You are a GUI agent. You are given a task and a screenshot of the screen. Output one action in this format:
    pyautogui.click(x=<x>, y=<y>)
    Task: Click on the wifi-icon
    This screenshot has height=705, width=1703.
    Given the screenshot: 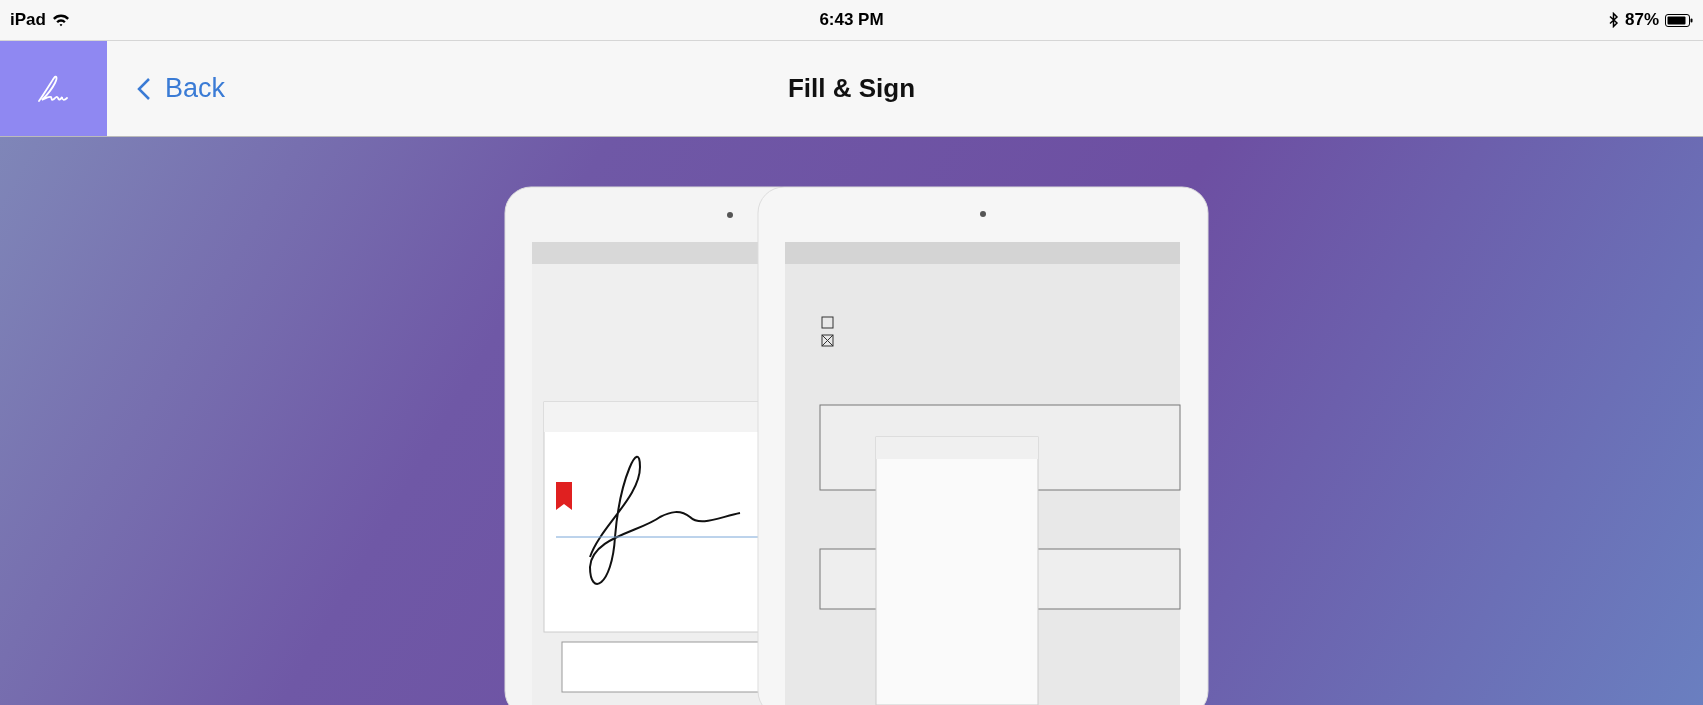 What is the action you would take?
    pyautogui.click(x=60, y=20)
    